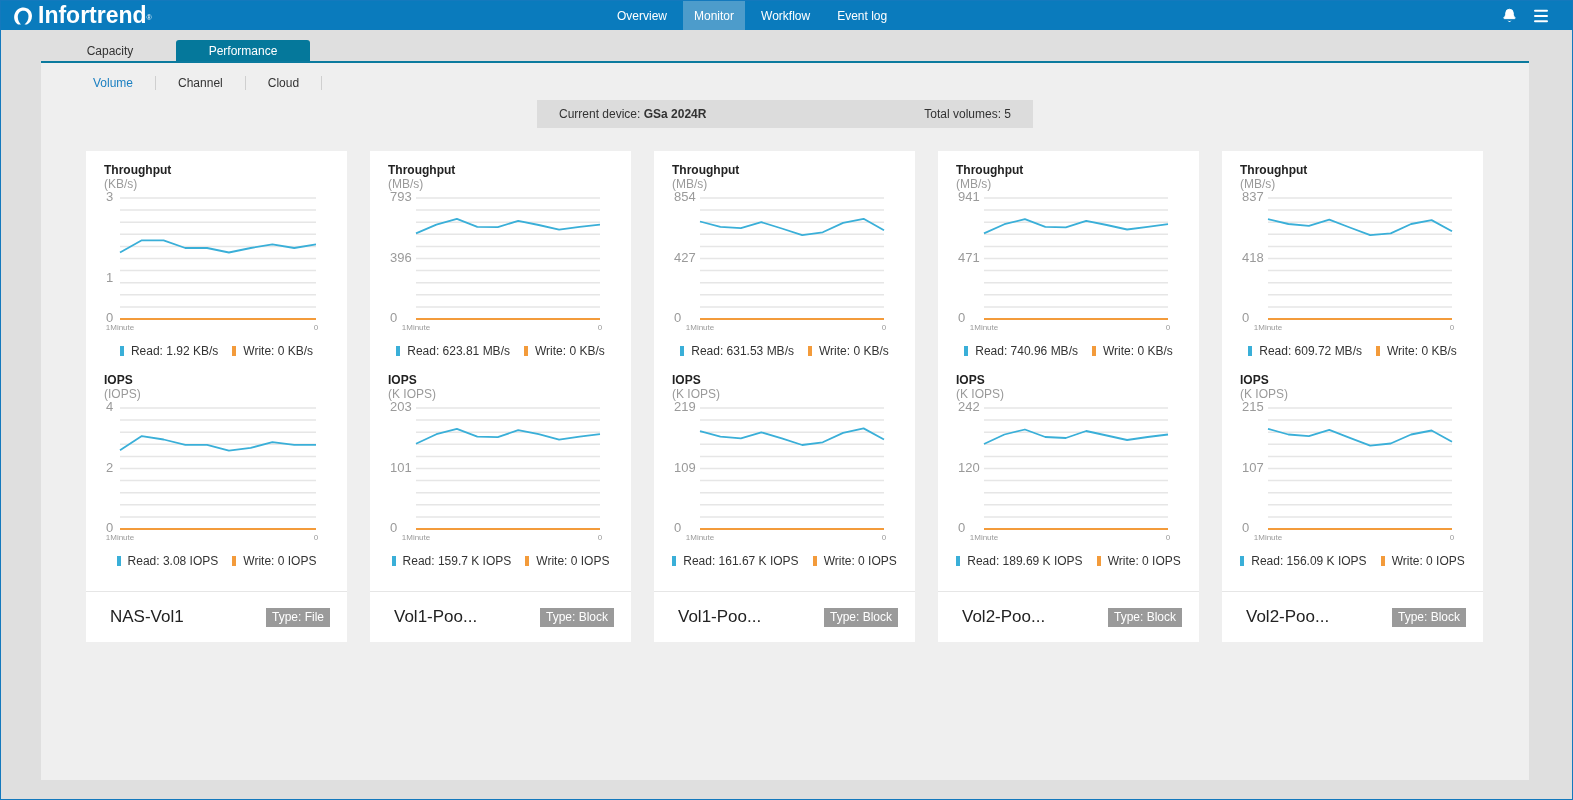 The height and width of the screenshot is (800, 1573). I want to click on y-axis-tick-label: 2, so click(110, 467).